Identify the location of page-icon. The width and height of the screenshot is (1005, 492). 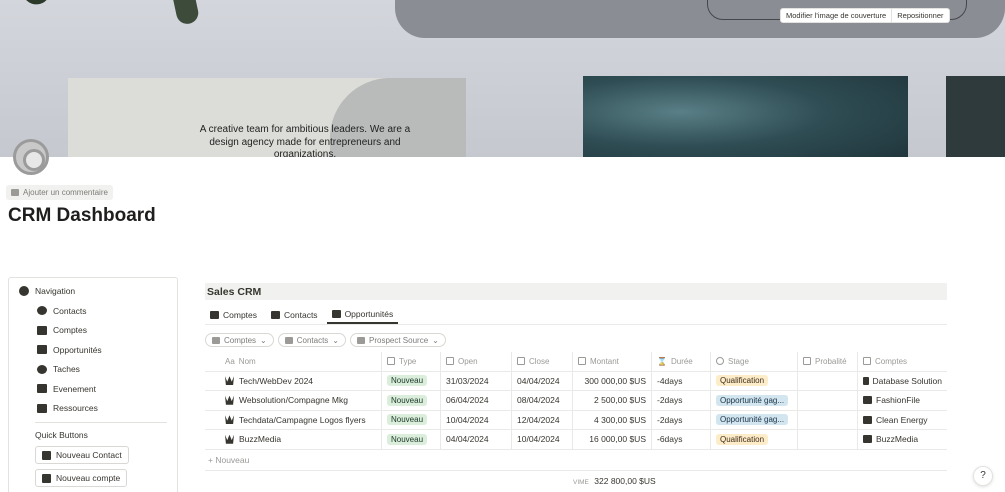
(31, 157).